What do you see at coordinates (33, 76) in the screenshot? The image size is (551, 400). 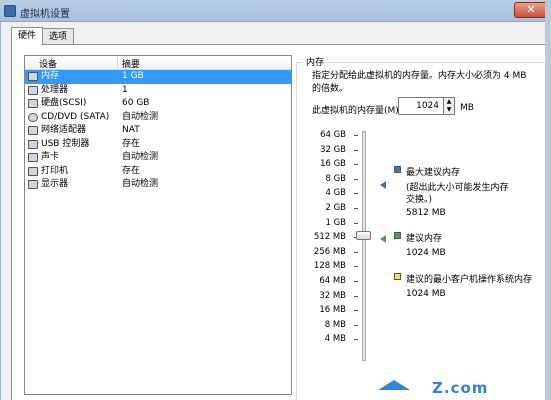 I see `memory-icon` at bounding box center [33, 76].